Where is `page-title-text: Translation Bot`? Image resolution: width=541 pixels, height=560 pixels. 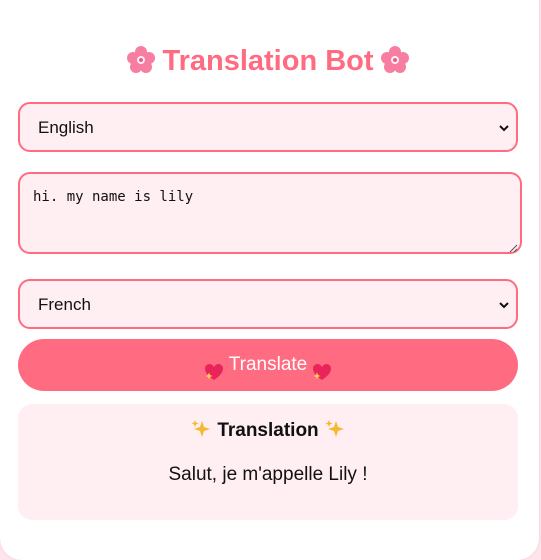
page-title-text: Translation Bot is located at coordinates (268, 61).